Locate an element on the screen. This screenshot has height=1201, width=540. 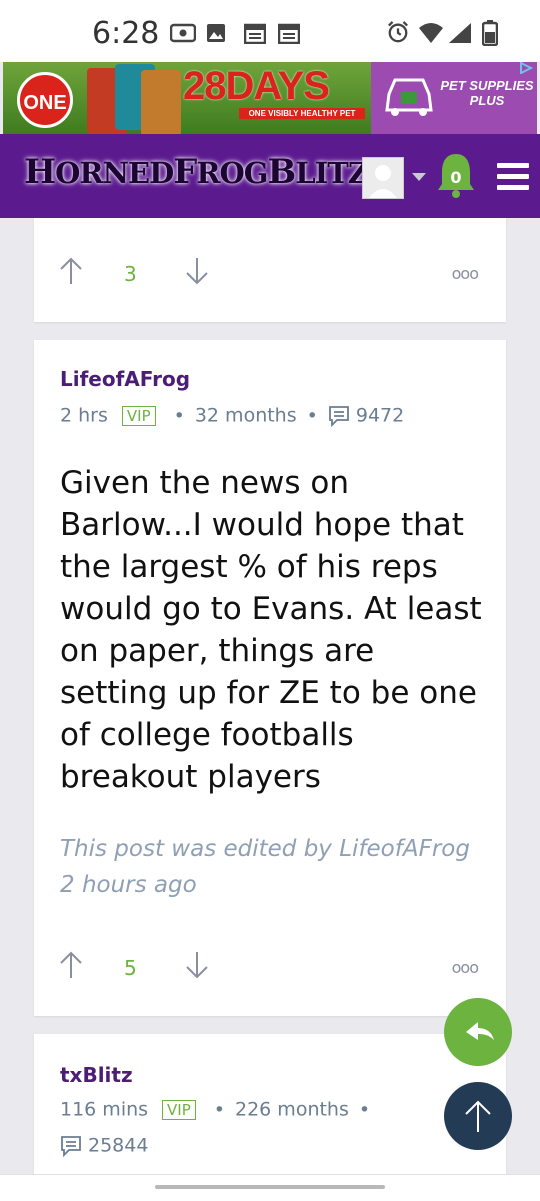
post-author: txBlitz is located at coordinates (96, 1075).